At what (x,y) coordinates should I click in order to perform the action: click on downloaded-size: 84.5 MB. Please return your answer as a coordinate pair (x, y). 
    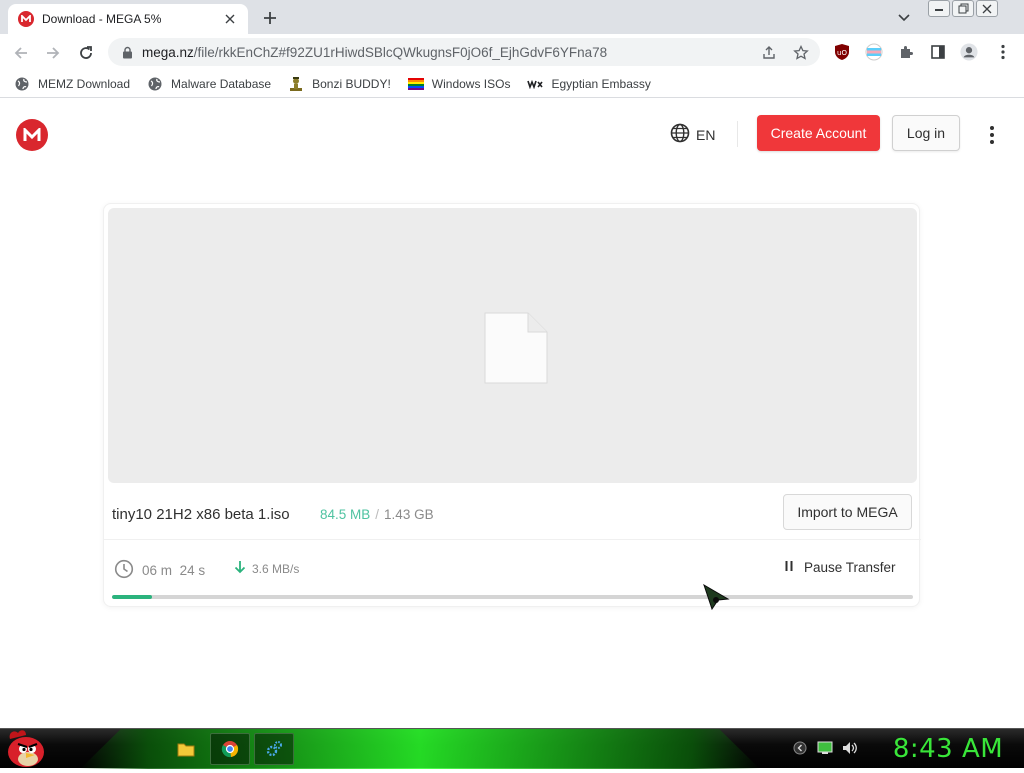
    Looking at the image, I should click on (345, 514).